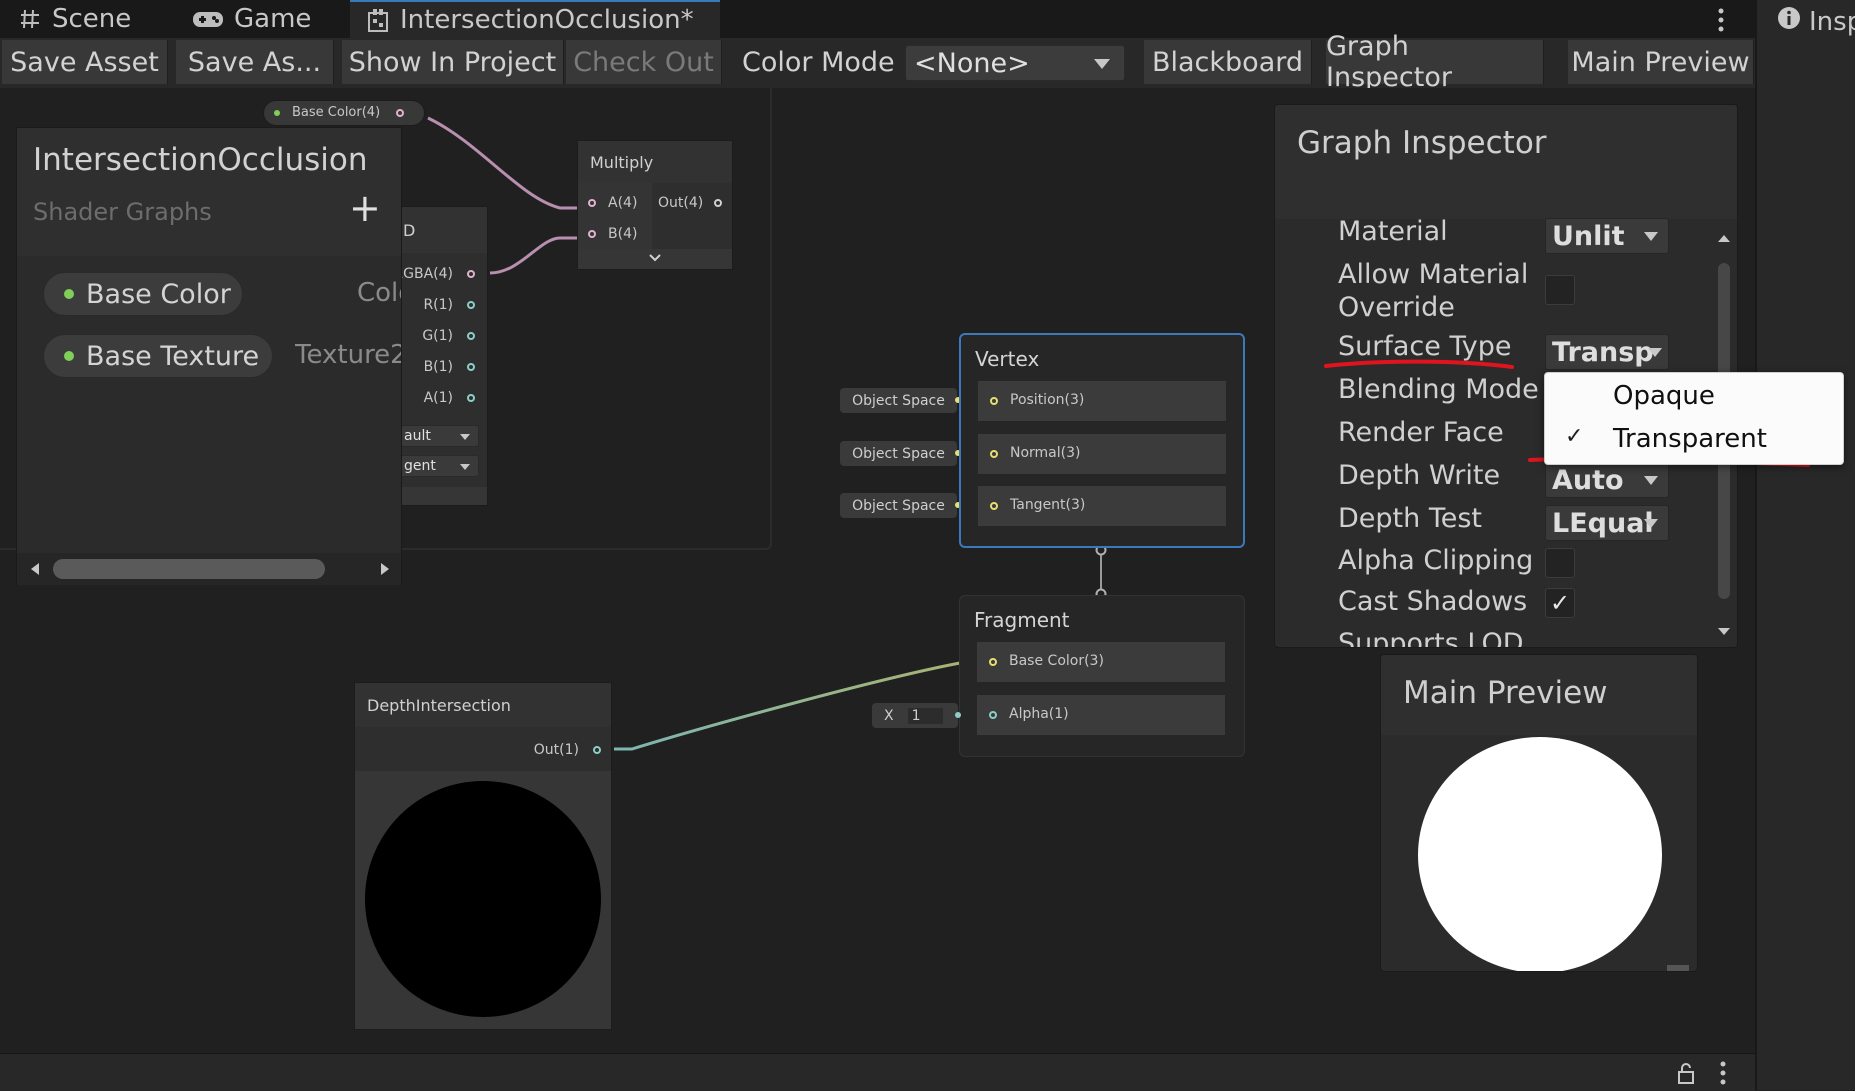 This screenshot has height=1091, width=1855. I want to click on kebab-menu-icon, so click(1723, 1073).